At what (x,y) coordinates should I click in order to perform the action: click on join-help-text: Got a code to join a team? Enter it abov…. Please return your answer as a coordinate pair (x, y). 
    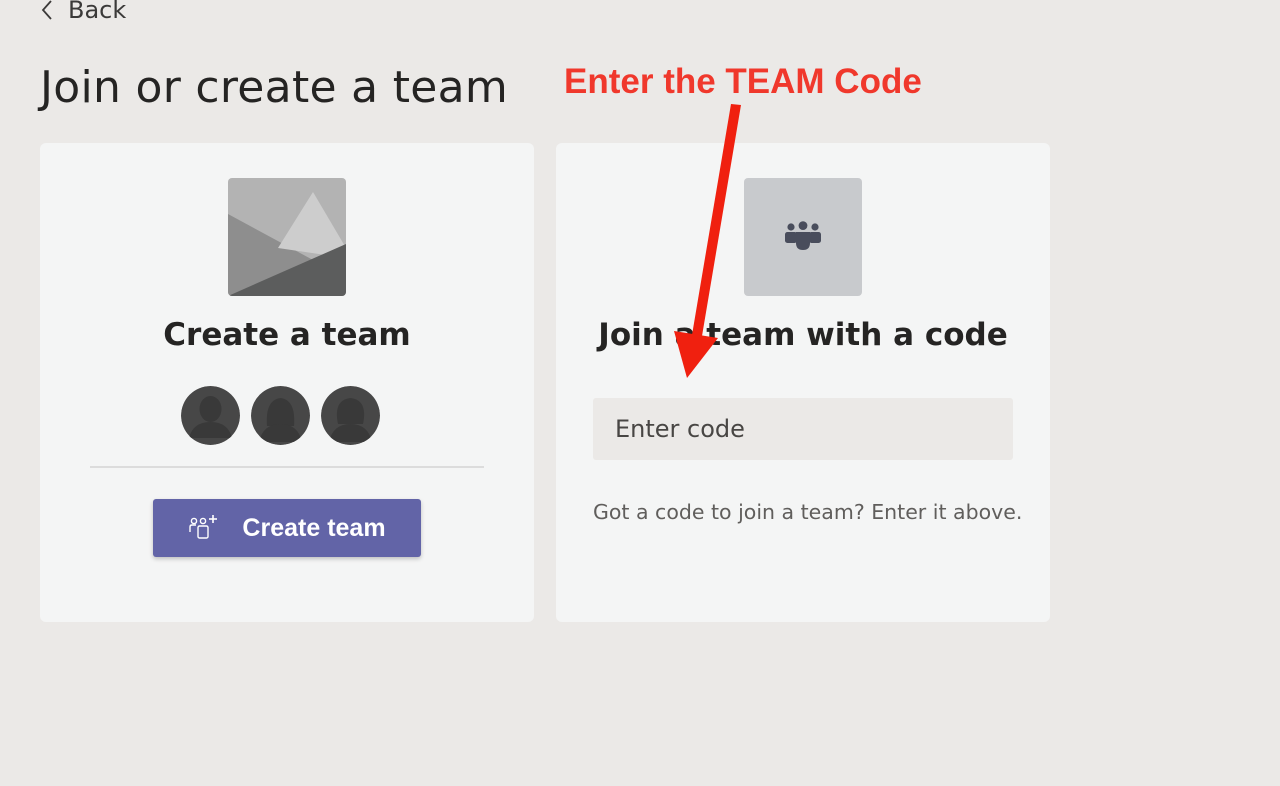
    Looking at the image, I should click on (808, 512).